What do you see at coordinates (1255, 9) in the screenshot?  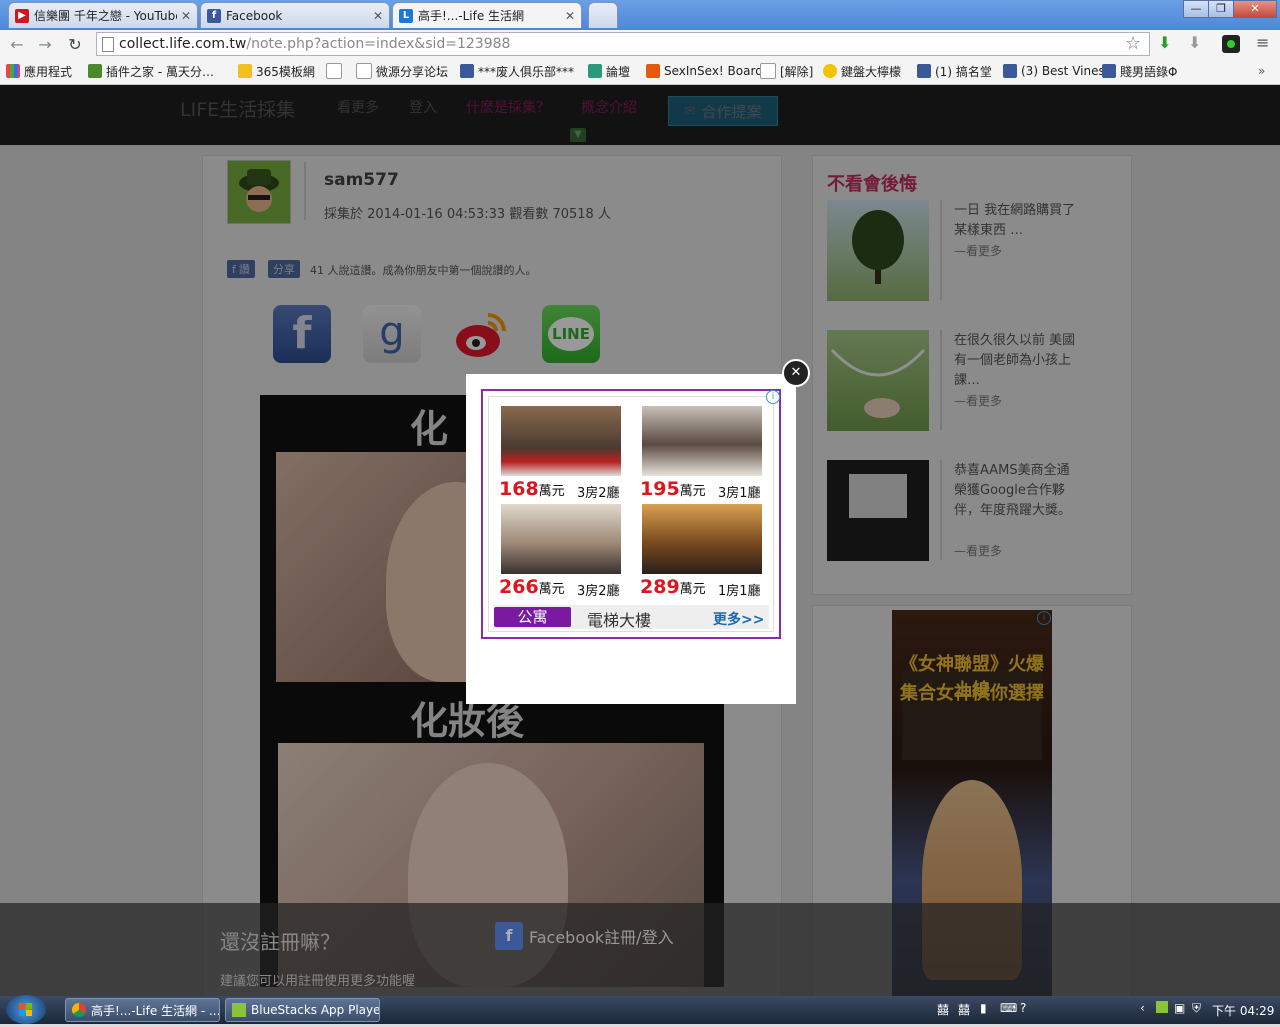 I see `close-window-button: ✕` at bounding box center [1255, 9].